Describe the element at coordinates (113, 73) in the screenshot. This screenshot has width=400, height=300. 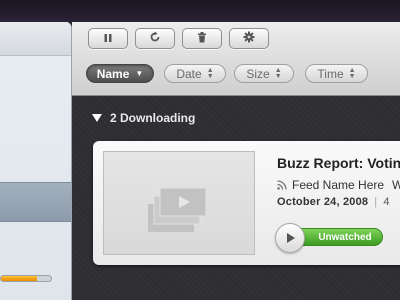
I see `sort-name-label: Name` at that location.